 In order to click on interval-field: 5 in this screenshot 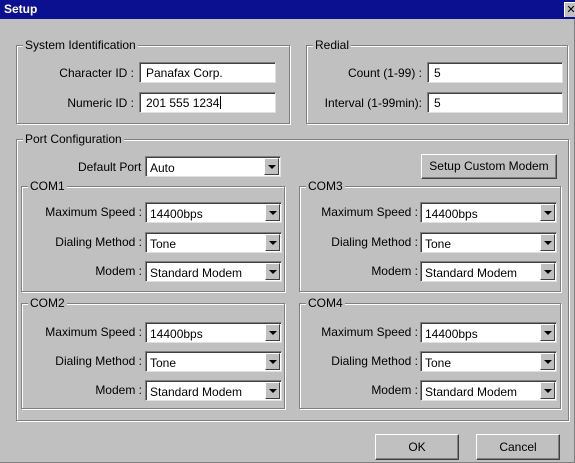, I will do `click(495, 102)`.